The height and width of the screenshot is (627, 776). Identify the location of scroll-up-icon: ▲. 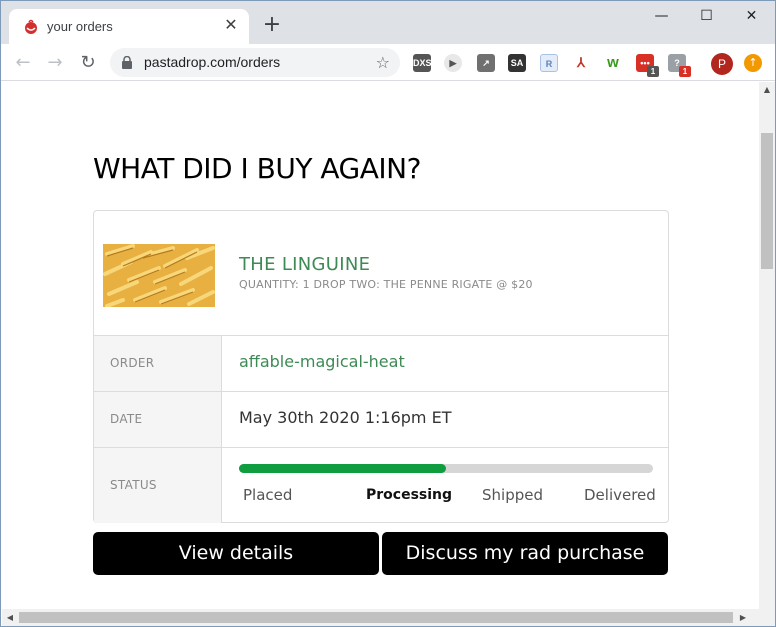
(767, 90).